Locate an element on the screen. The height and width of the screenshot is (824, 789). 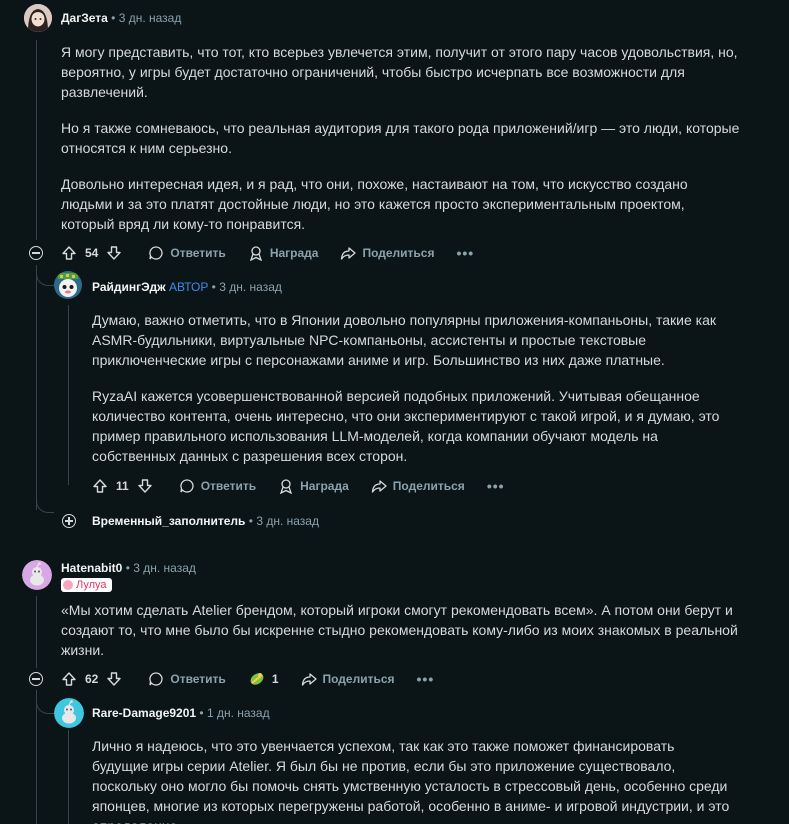
flair-badge: Лулуа is located at coordinates (86, 585).